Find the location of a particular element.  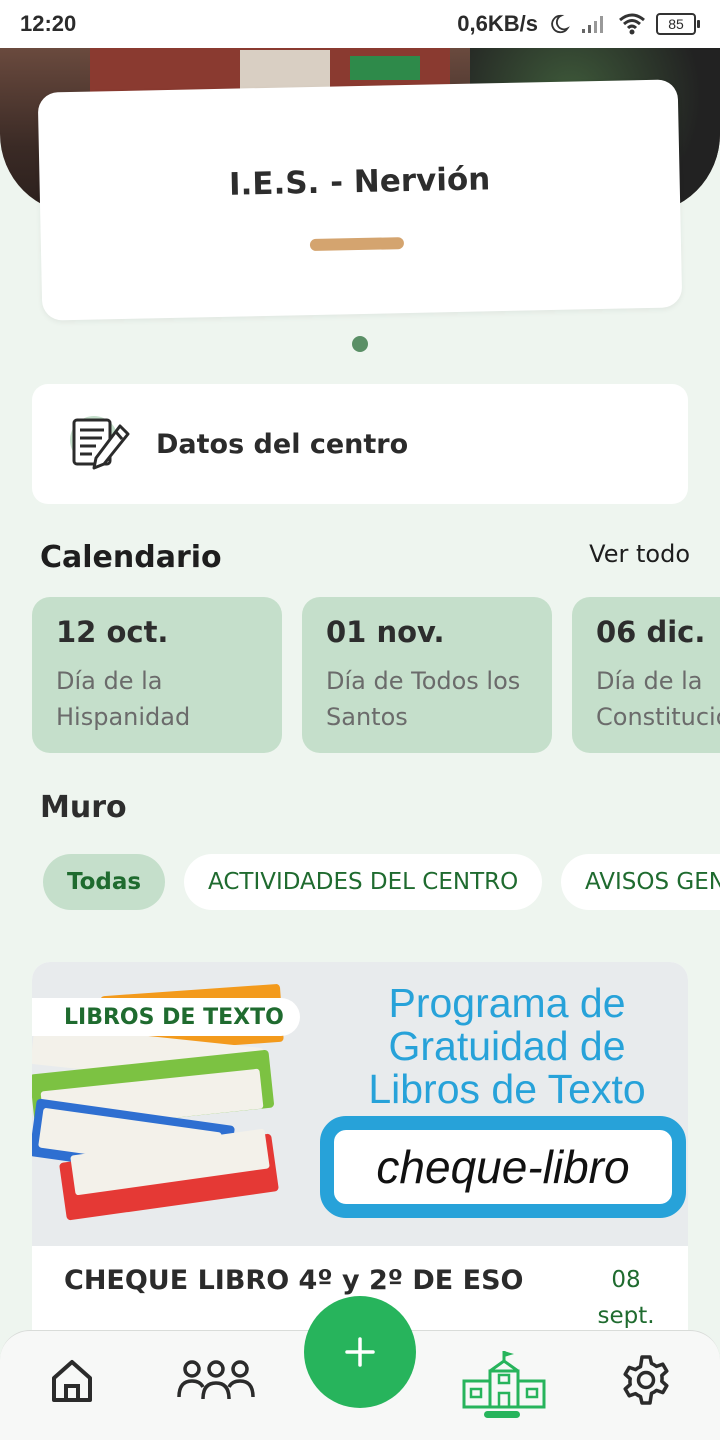

carousel-indicator is located at coordinates (360, 344).